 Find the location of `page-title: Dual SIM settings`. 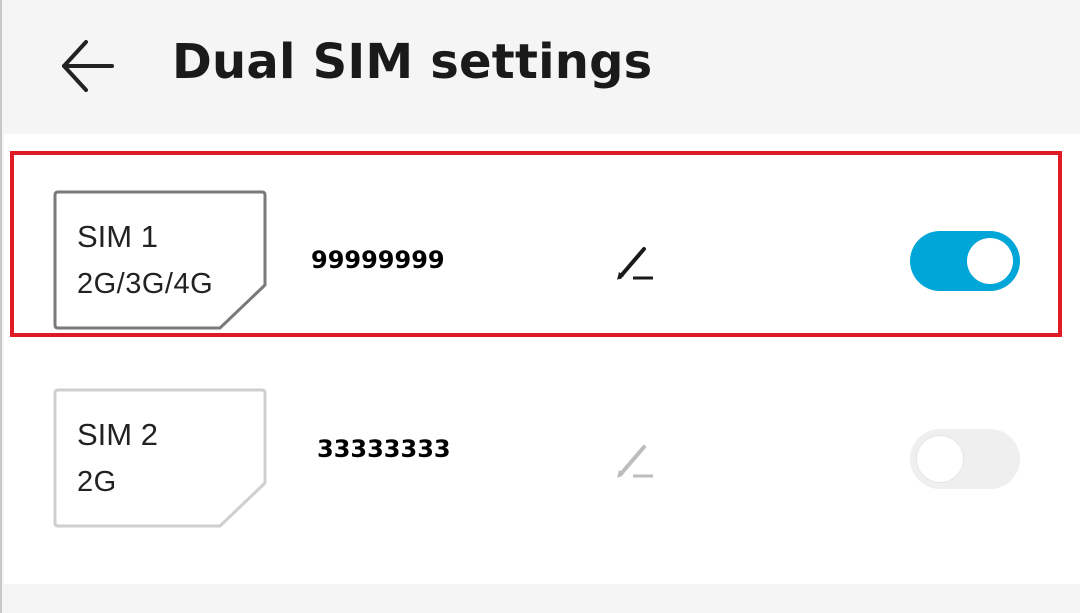

page-title: Dual SIM settings is located at coordinates (412, 62).